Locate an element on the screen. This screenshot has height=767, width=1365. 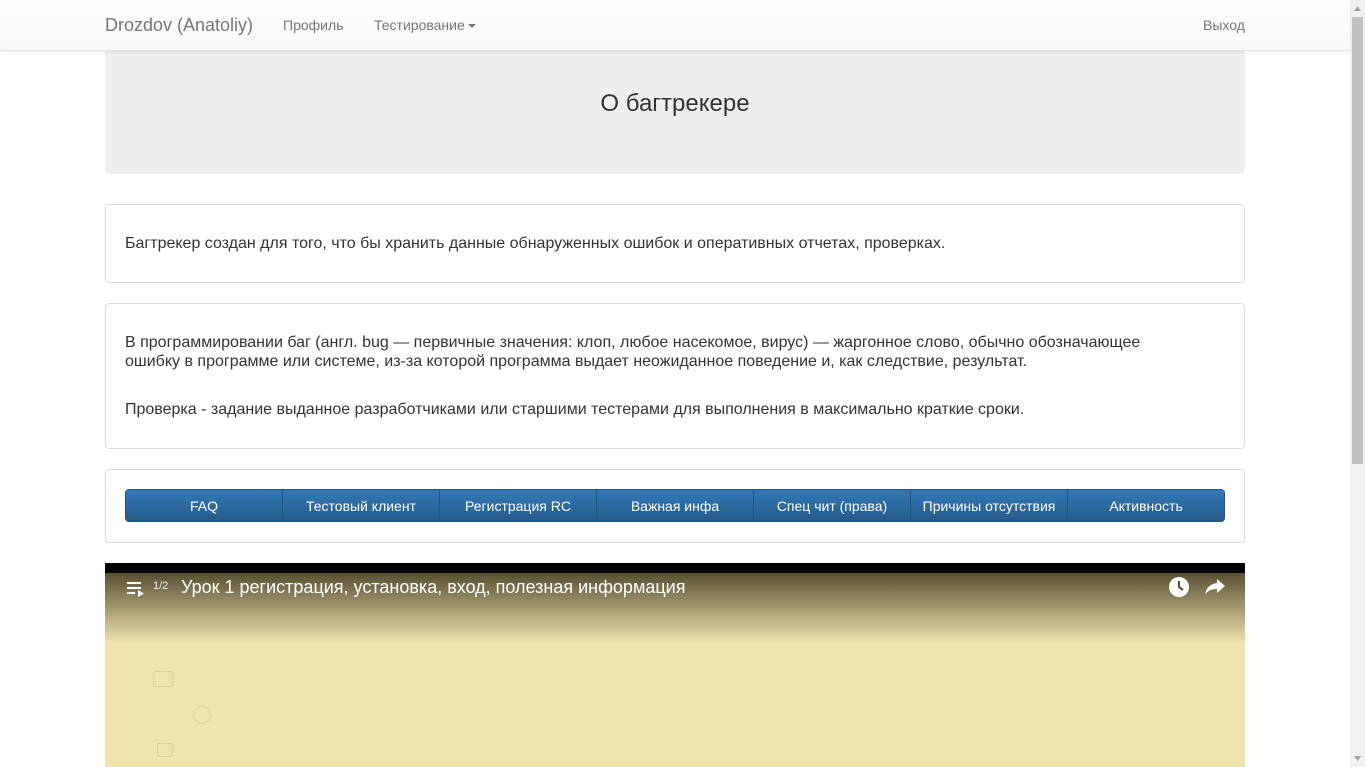
scroll-up-arrow-icon is located at coordinates (1357, 8).